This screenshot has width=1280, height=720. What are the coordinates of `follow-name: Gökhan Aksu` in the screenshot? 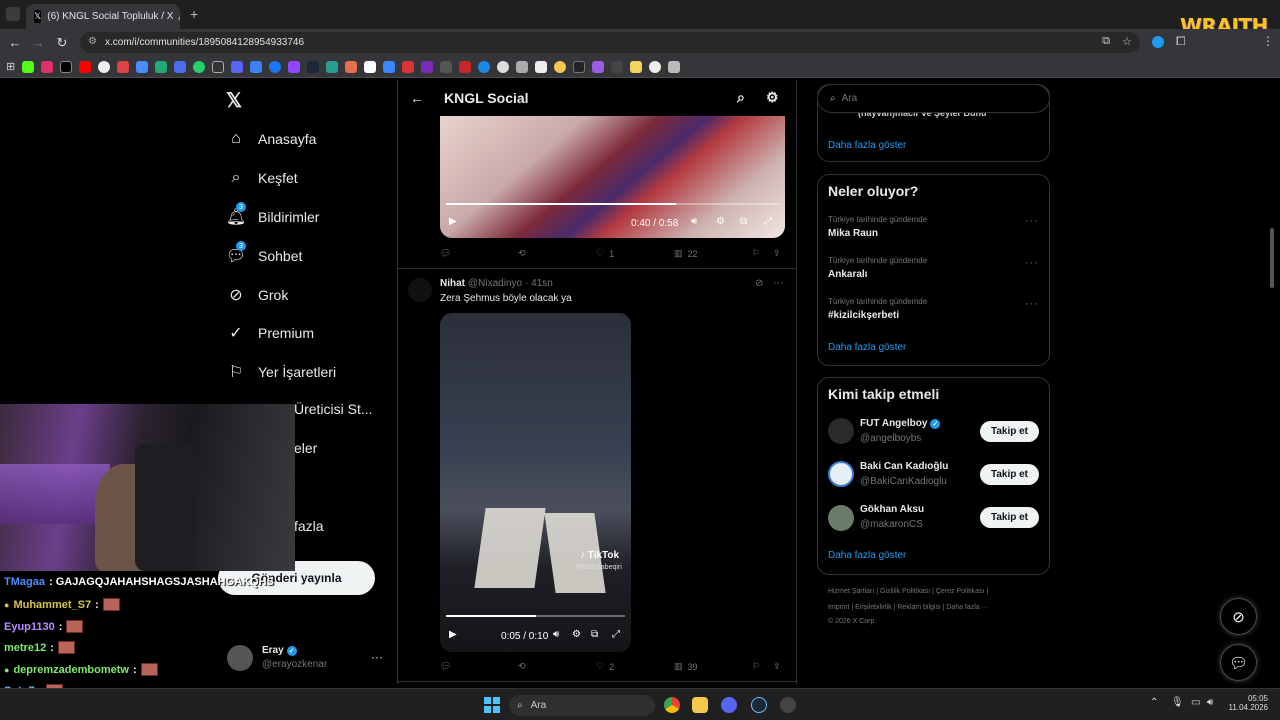 It's located at (892, 509).